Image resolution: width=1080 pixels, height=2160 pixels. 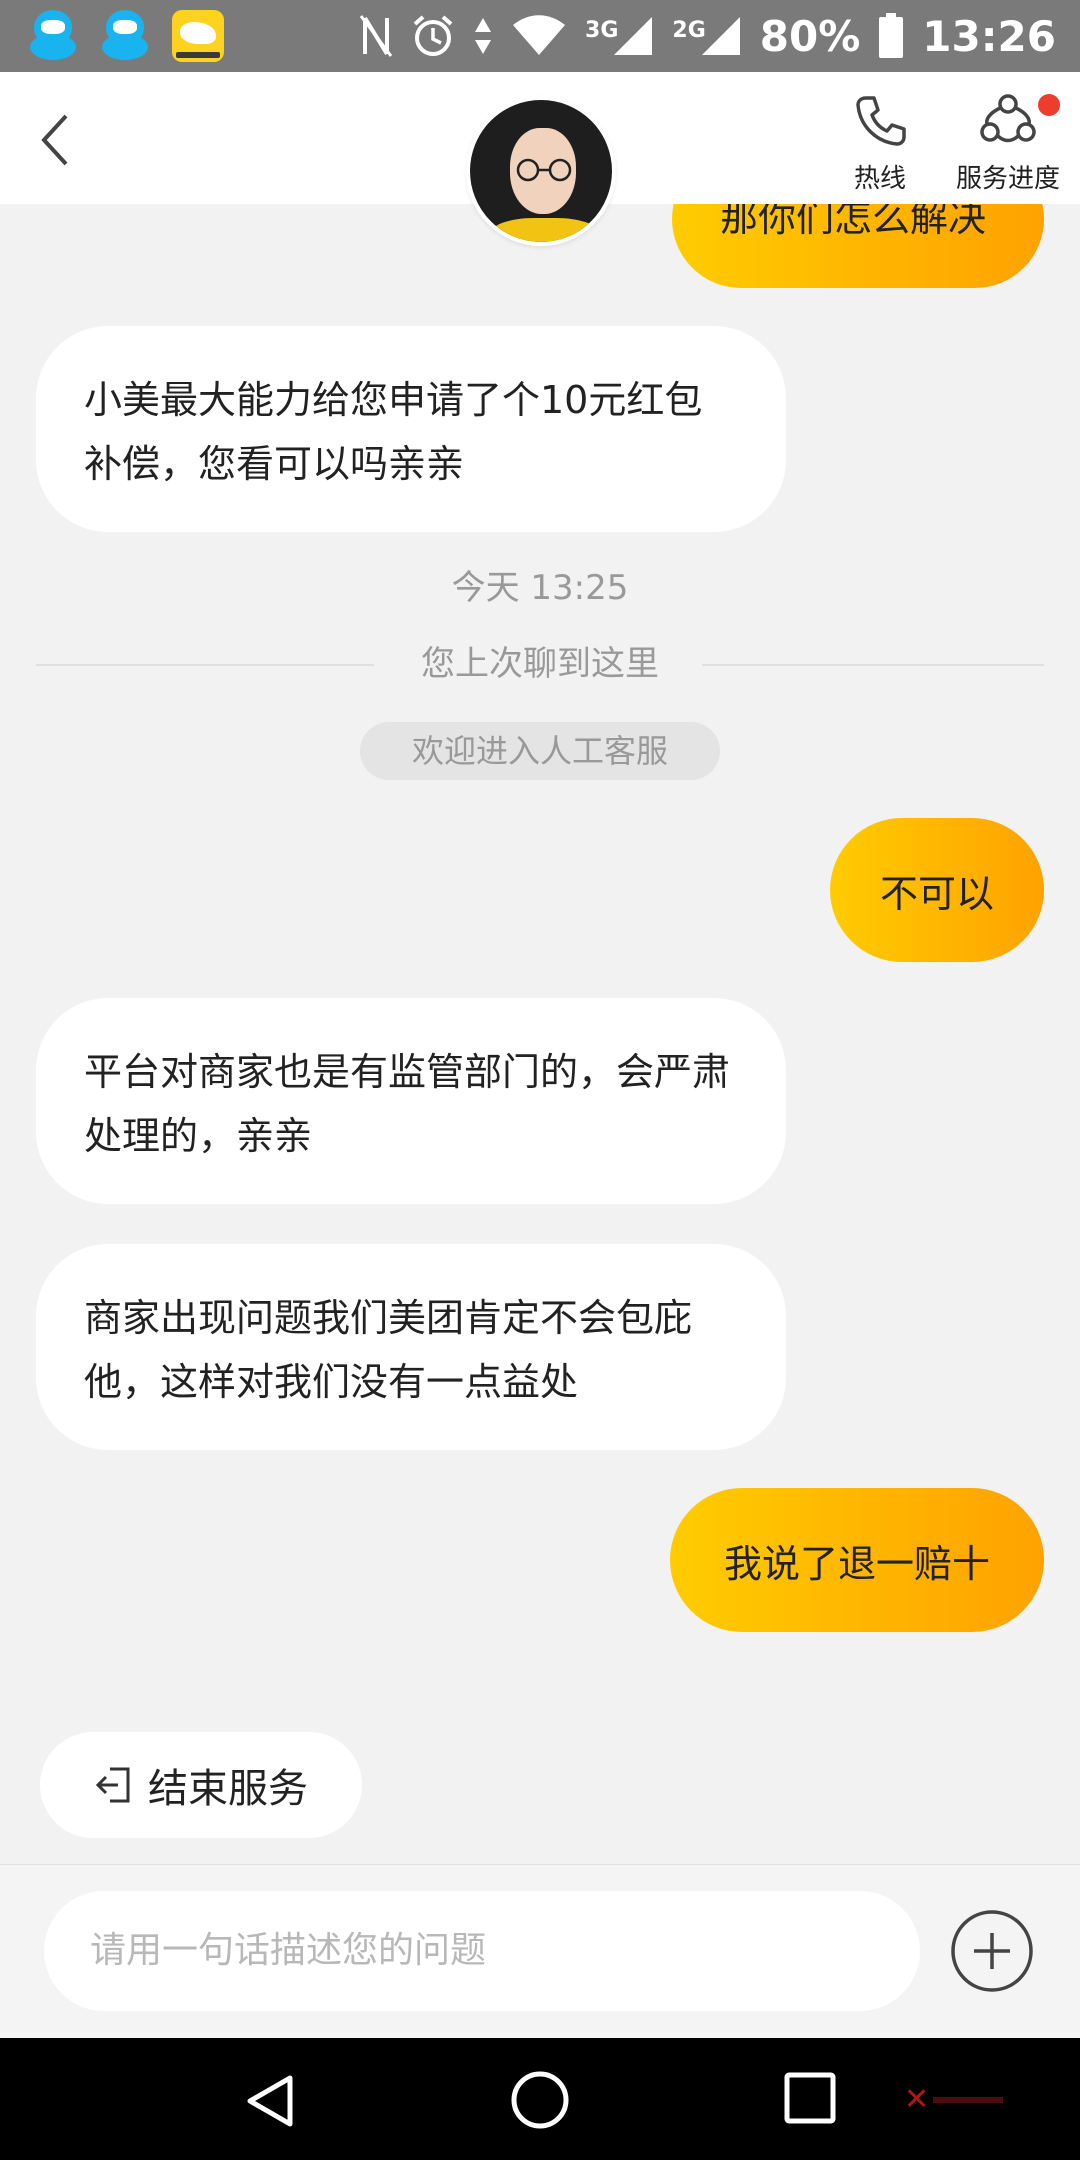 I want to click on agent-message-bubble: 平台对商家也是有监管部门的，会严肃处理的，亲亲, so click(x=411, y=1101).